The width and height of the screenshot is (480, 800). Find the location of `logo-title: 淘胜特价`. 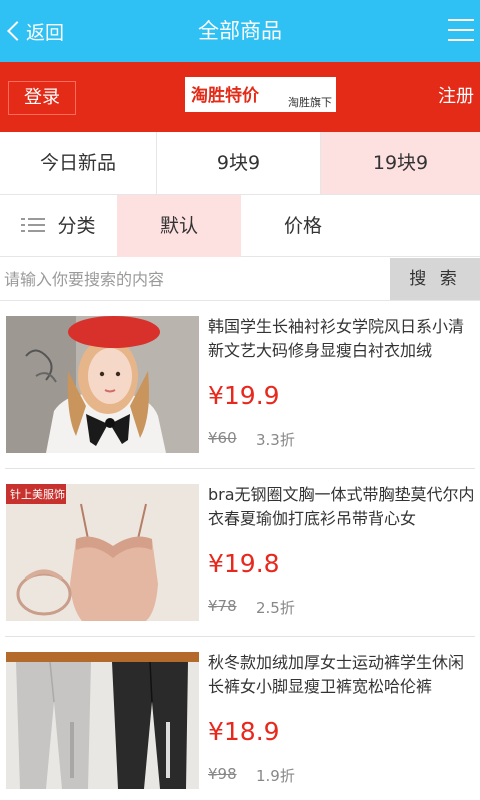

logo-title: 淘胜特价 is located at coordinates (225, 96).